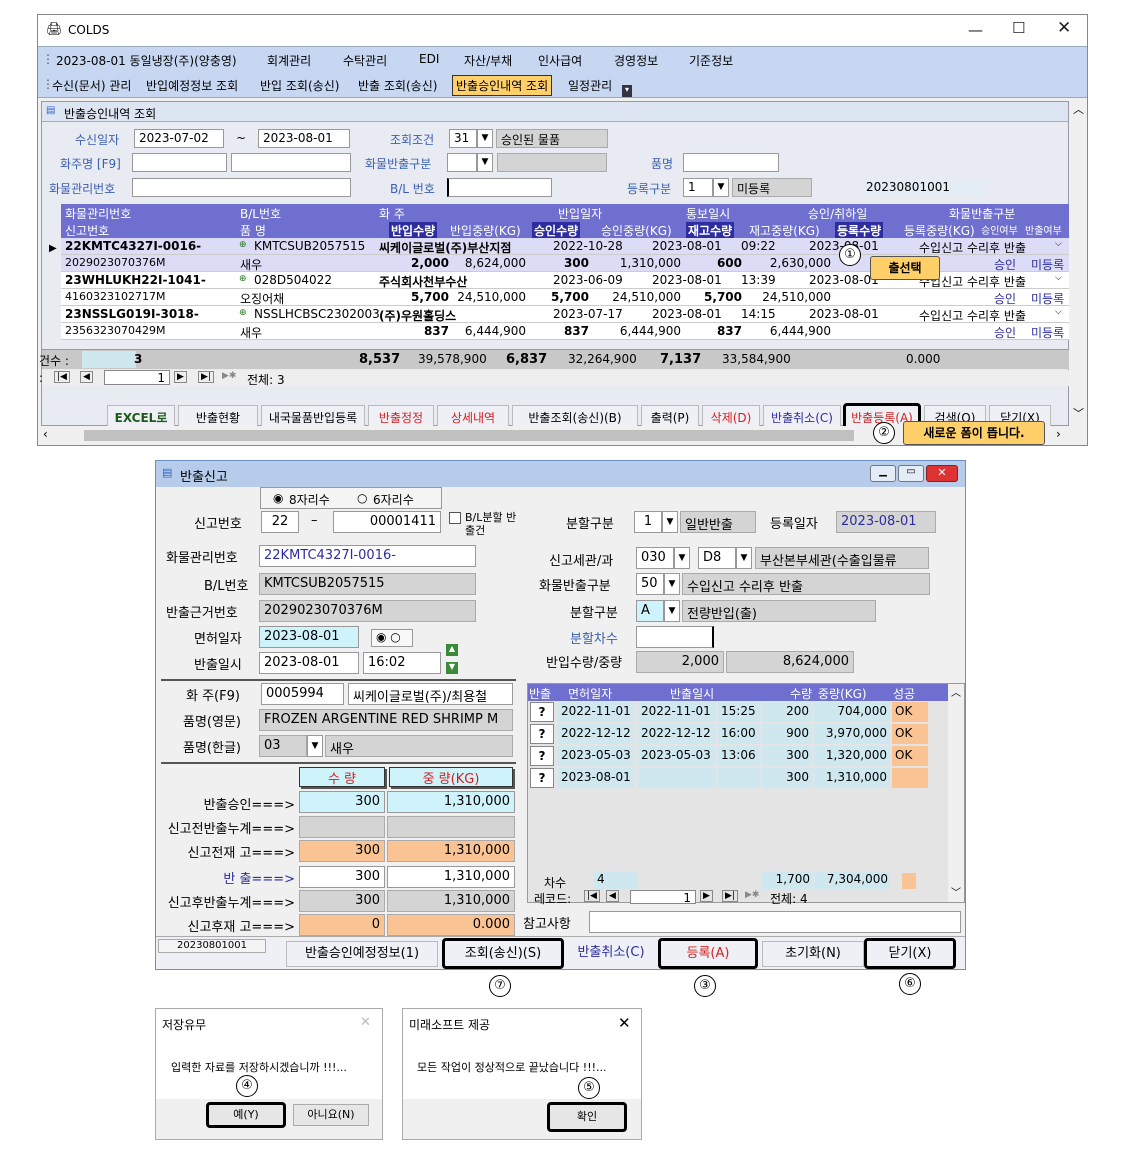 This screenshot has height=1154, width=1143. Describe the element at coordinates (738, 756) in the screenshot. I see `list-item: ? 2023-05-03 2023-05-03 13:06 300 1,320,000 OK` at that location.